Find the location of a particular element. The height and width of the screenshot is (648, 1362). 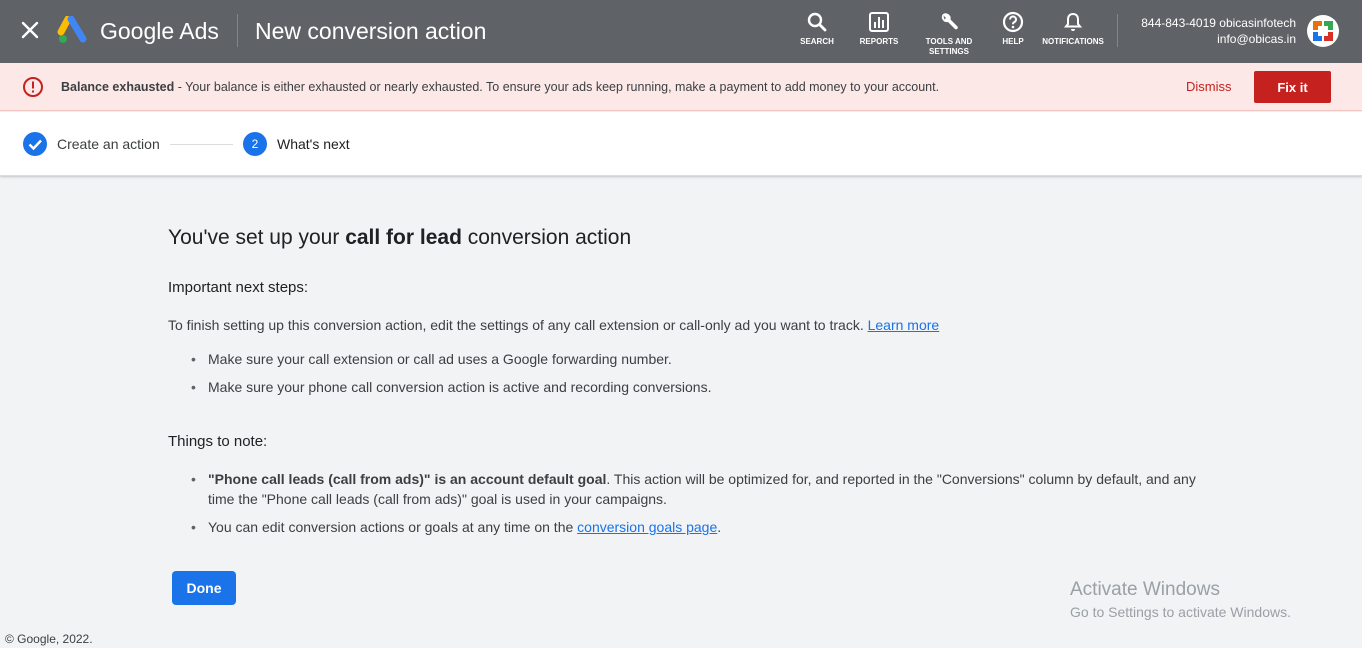

learn-more-link: Learn more is located at coordinates (904, 325).